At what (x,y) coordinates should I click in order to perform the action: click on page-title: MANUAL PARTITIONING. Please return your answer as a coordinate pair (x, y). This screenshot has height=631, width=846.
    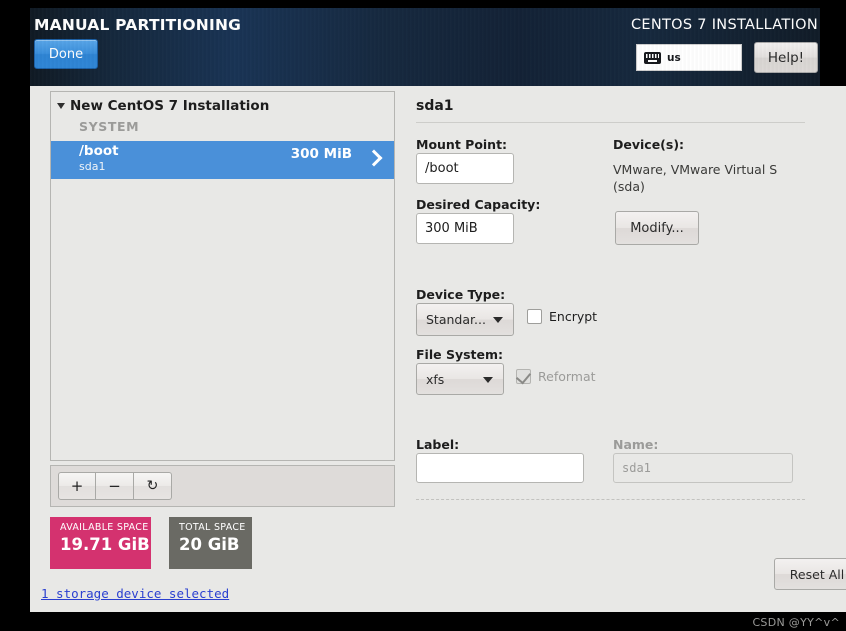
    Looking at the image, I should click on (138, 25).